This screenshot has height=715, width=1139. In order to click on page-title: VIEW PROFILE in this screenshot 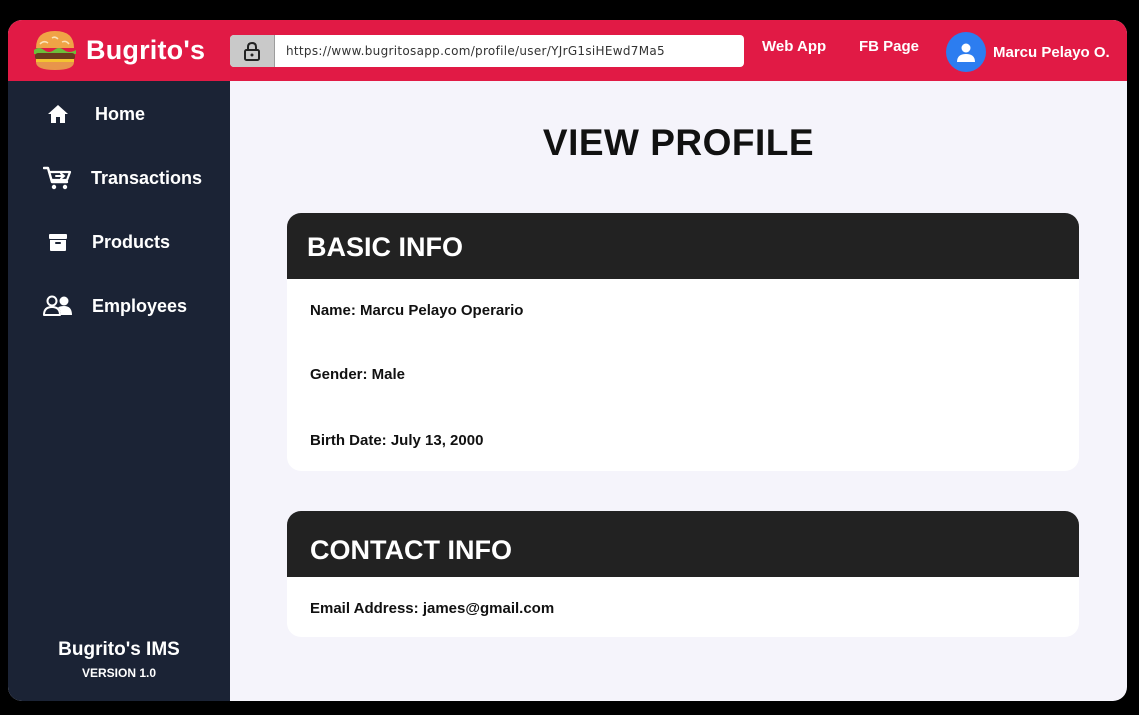, I will do `click(678, 142)`.